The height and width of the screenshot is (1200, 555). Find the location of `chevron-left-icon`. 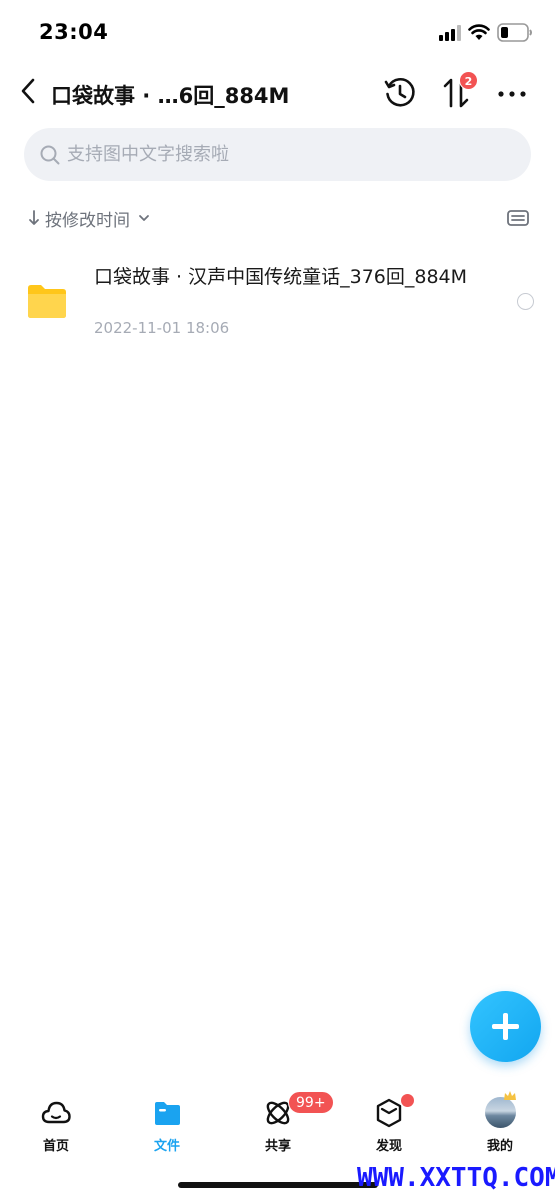

chevron-left-icon is located at coordinates (28, 91).